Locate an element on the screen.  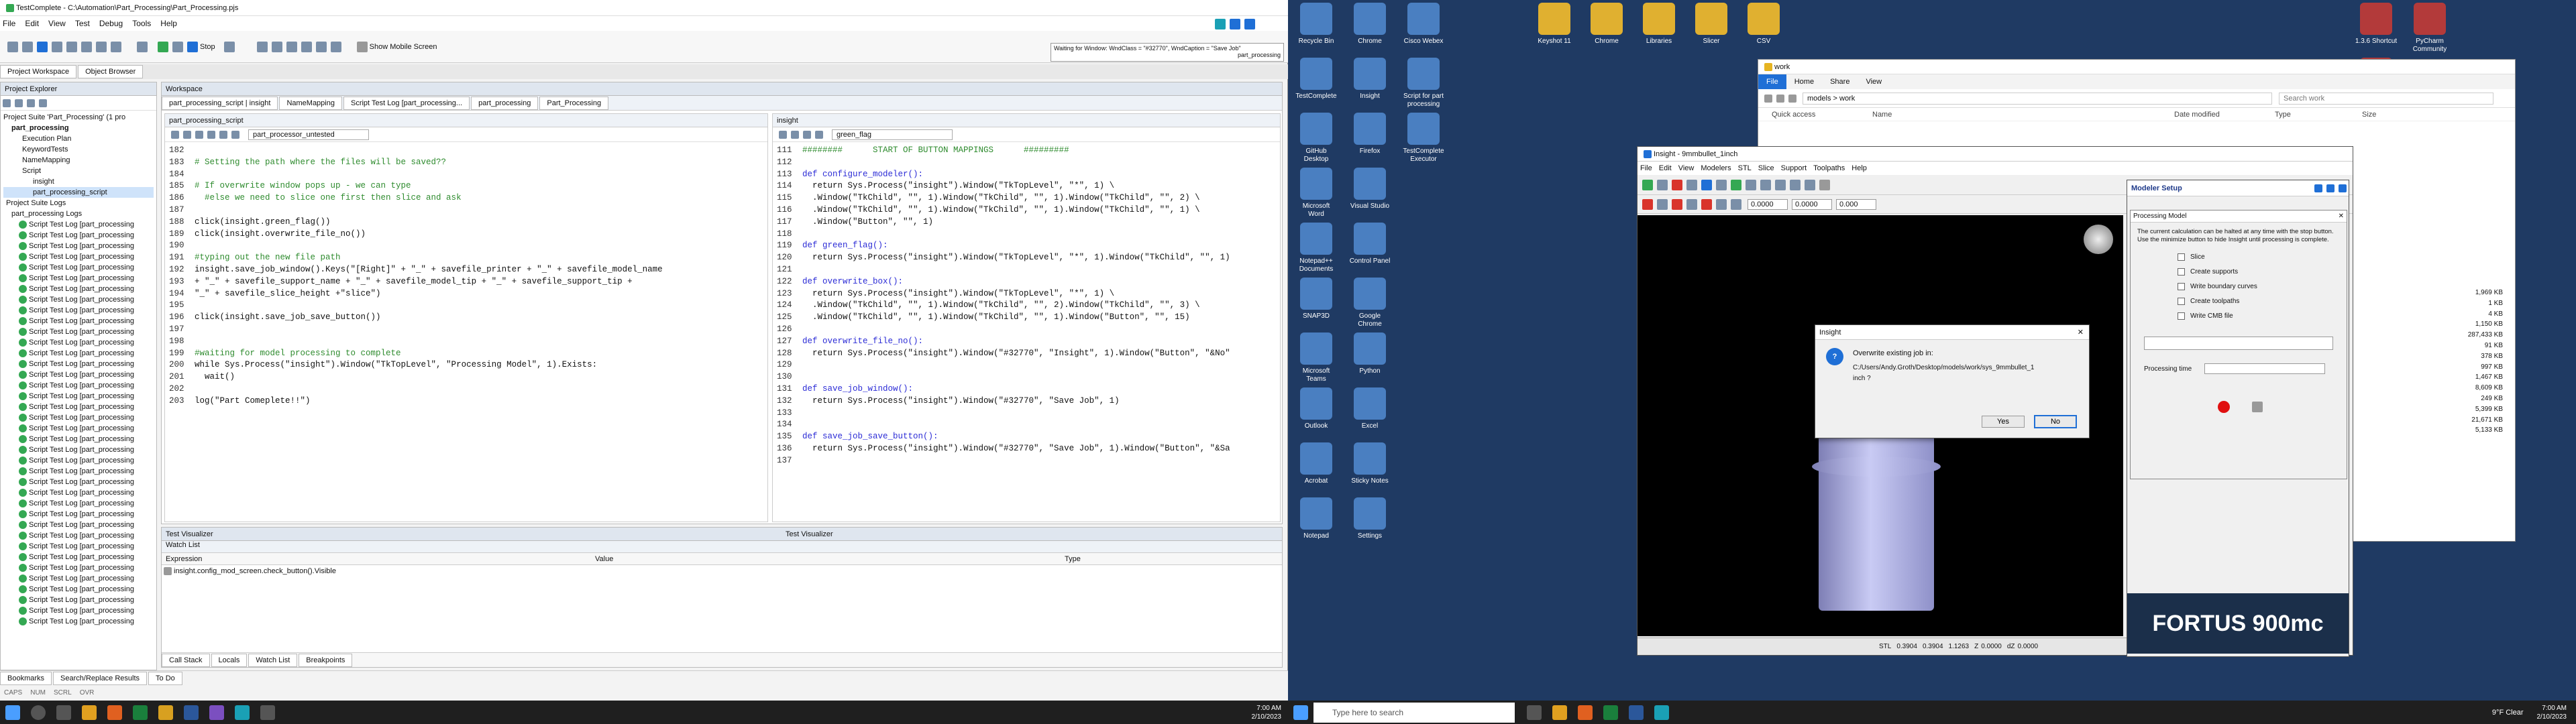
desktop-icon: Microsoft Word is located at coordinates (1316, 193).